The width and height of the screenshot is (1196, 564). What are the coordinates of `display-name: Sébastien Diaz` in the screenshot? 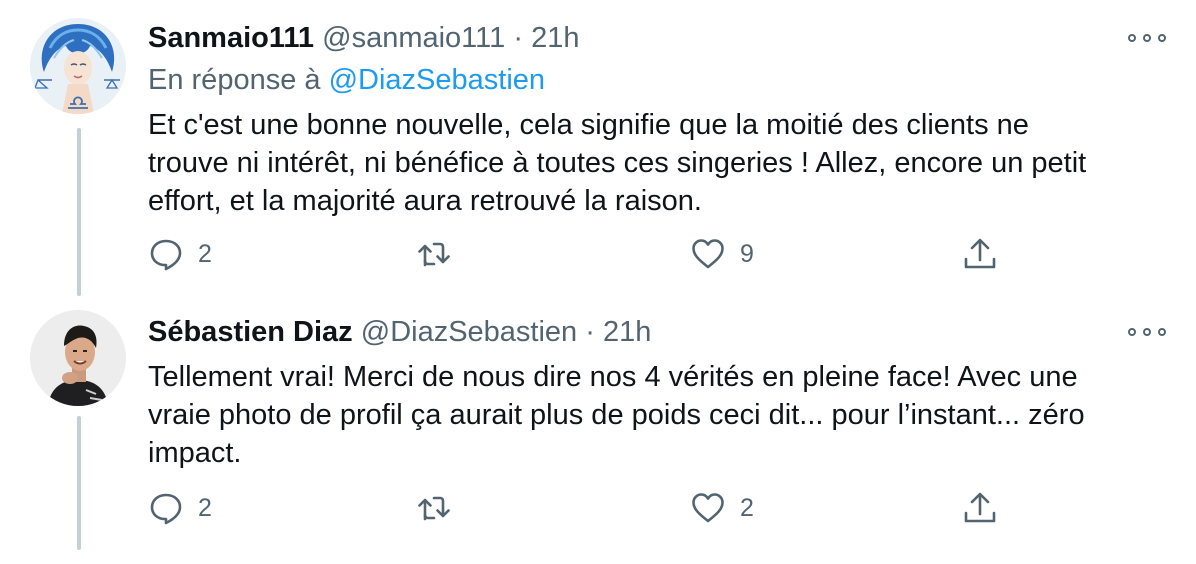 It's located at (250, 332).